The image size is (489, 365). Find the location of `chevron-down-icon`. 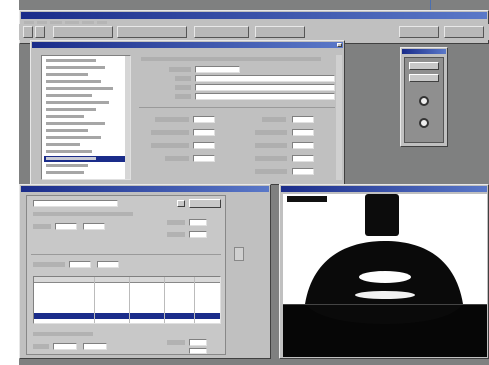

chevron-down-icon is located at coordinates (181, 203).